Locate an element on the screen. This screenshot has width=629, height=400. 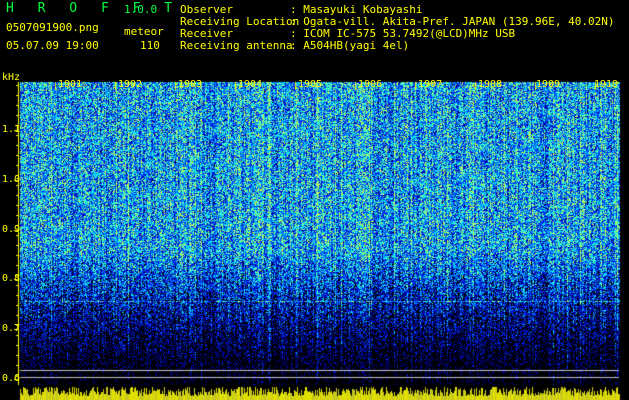
x-tick-label: 1901 is located at coordinates (70, 84).